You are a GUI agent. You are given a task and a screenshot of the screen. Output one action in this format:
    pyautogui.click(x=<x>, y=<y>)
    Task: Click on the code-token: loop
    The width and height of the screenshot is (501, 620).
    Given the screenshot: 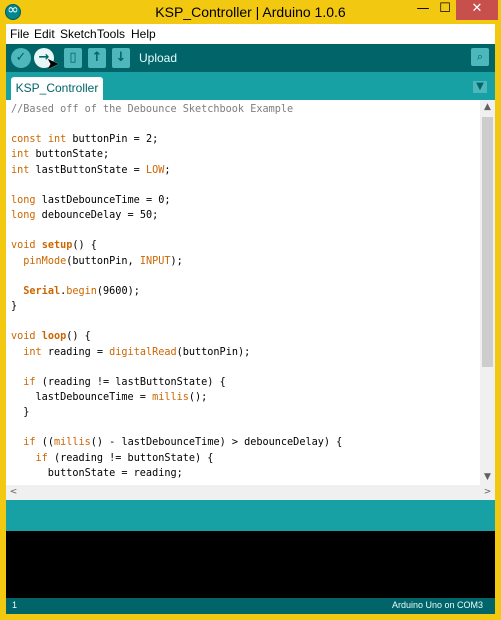 What is the action you would take?
    pyautogui.click(x=54, y=337)
    